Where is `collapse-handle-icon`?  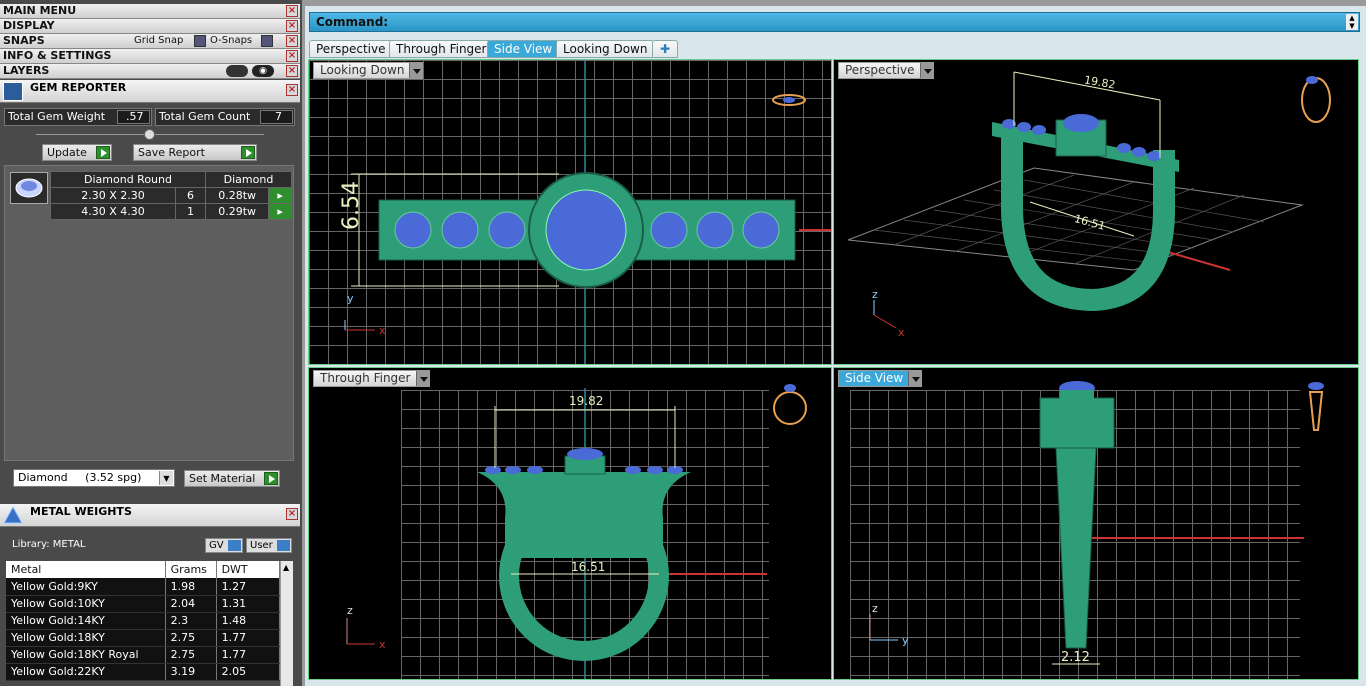 collapse-handle-icon is located at coordinates (149, 134).